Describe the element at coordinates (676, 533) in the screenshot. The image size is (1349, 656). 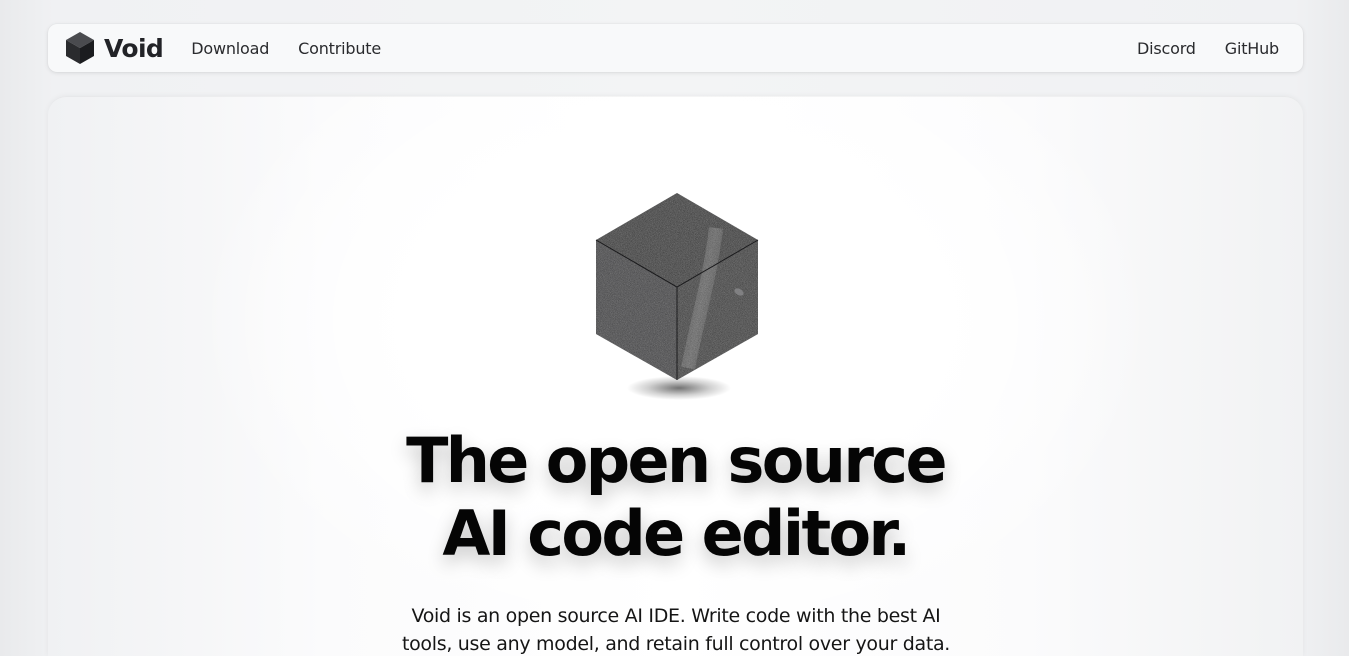
I see `headline-line-2: AI code editor.` at that location.